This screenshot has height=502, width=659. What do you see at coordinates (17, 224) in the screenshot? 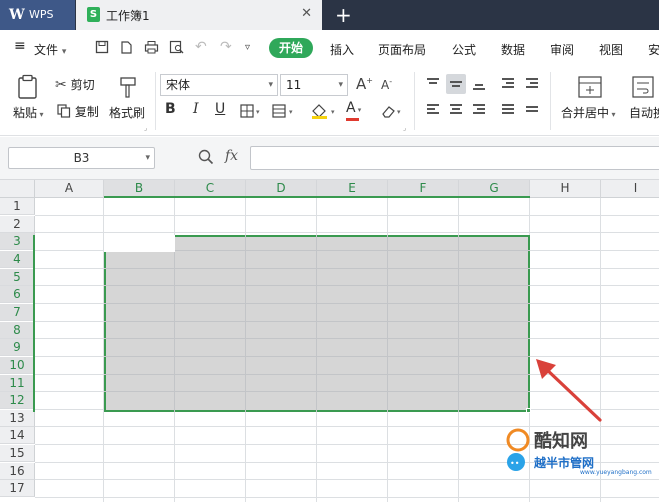
I see `row-header-2: 2` at bounding box center [17, 224].